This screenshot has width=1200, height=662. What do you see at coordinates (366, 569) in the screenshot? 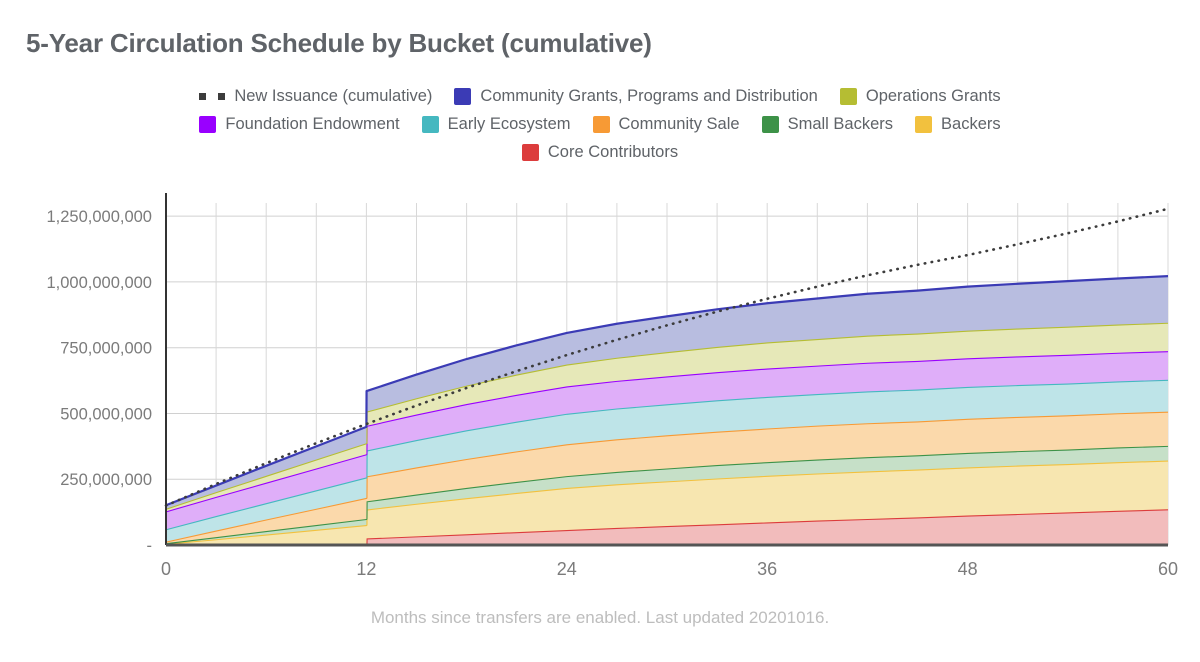
I see `x-axis-tick-label: 12` at bounding box center [366, 569].